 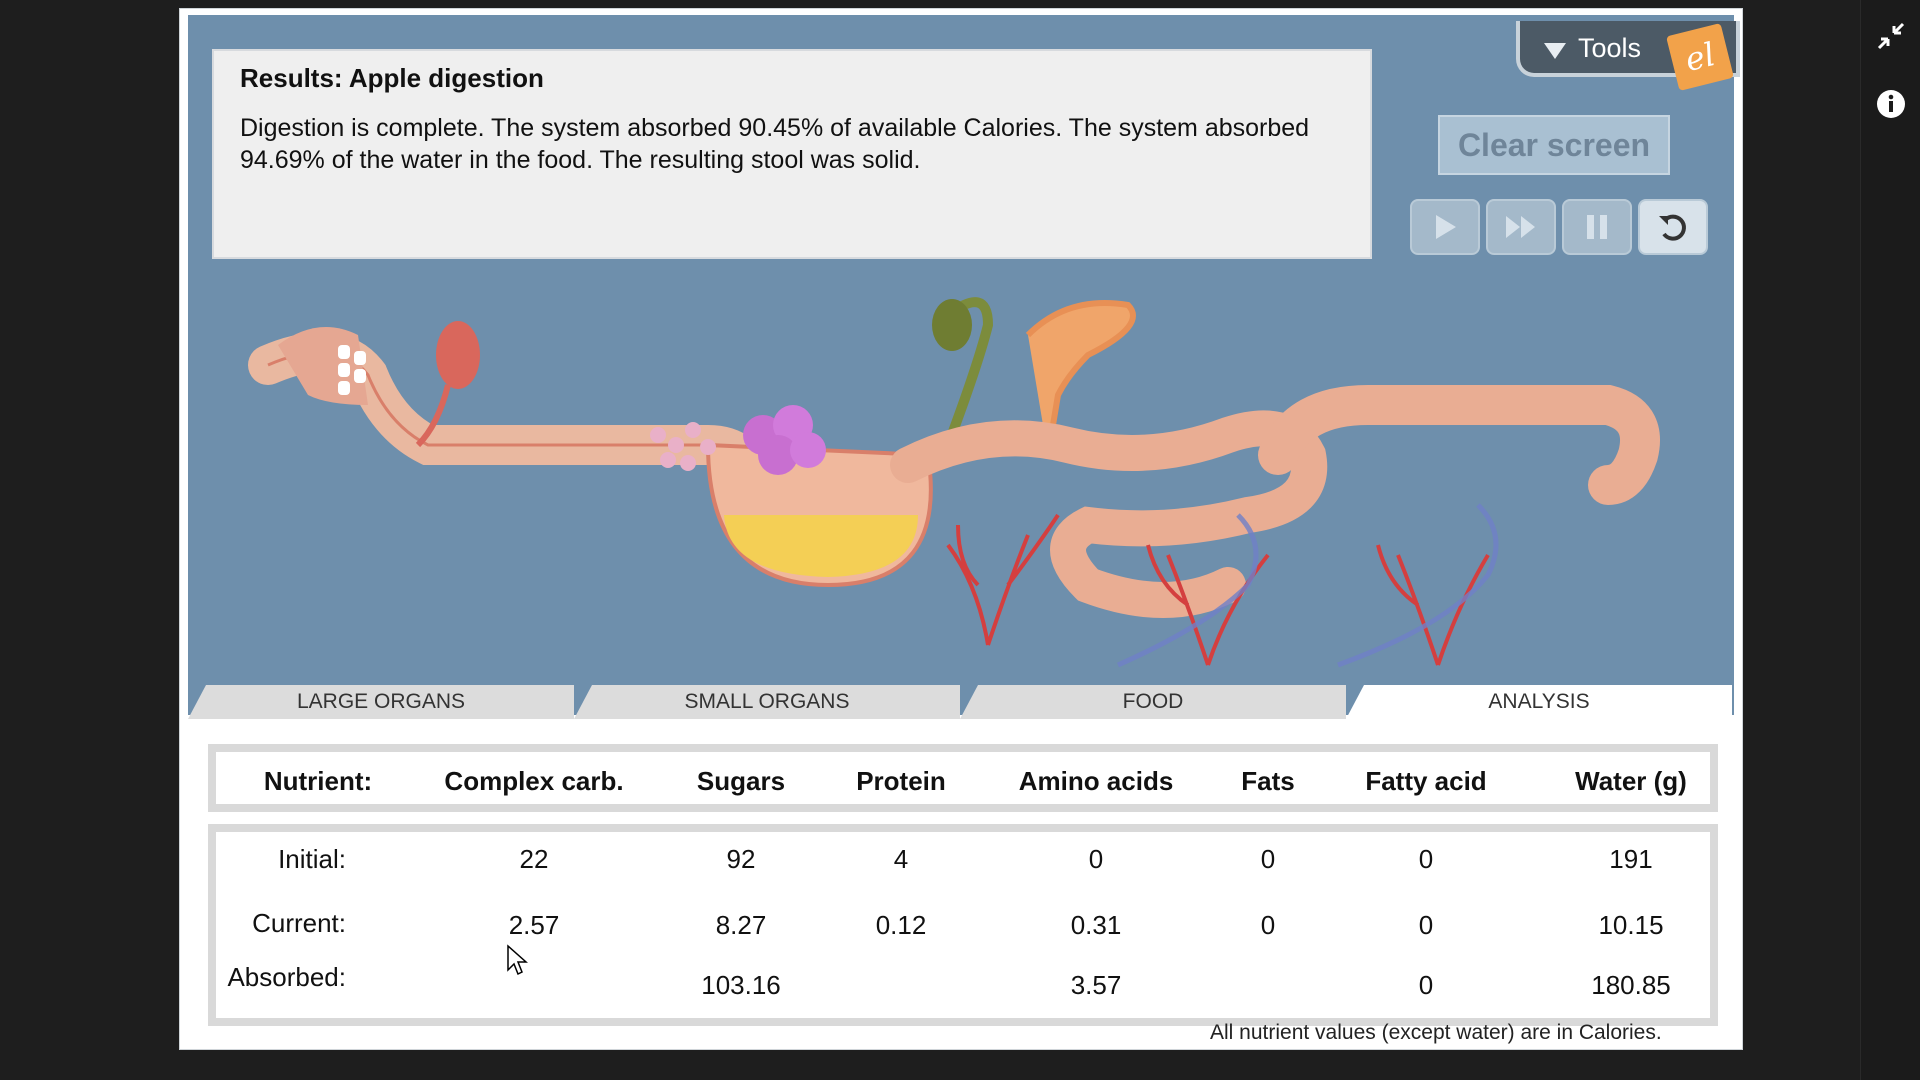 I want to click on table-cell: 103.16, so click(x=741, y=985).